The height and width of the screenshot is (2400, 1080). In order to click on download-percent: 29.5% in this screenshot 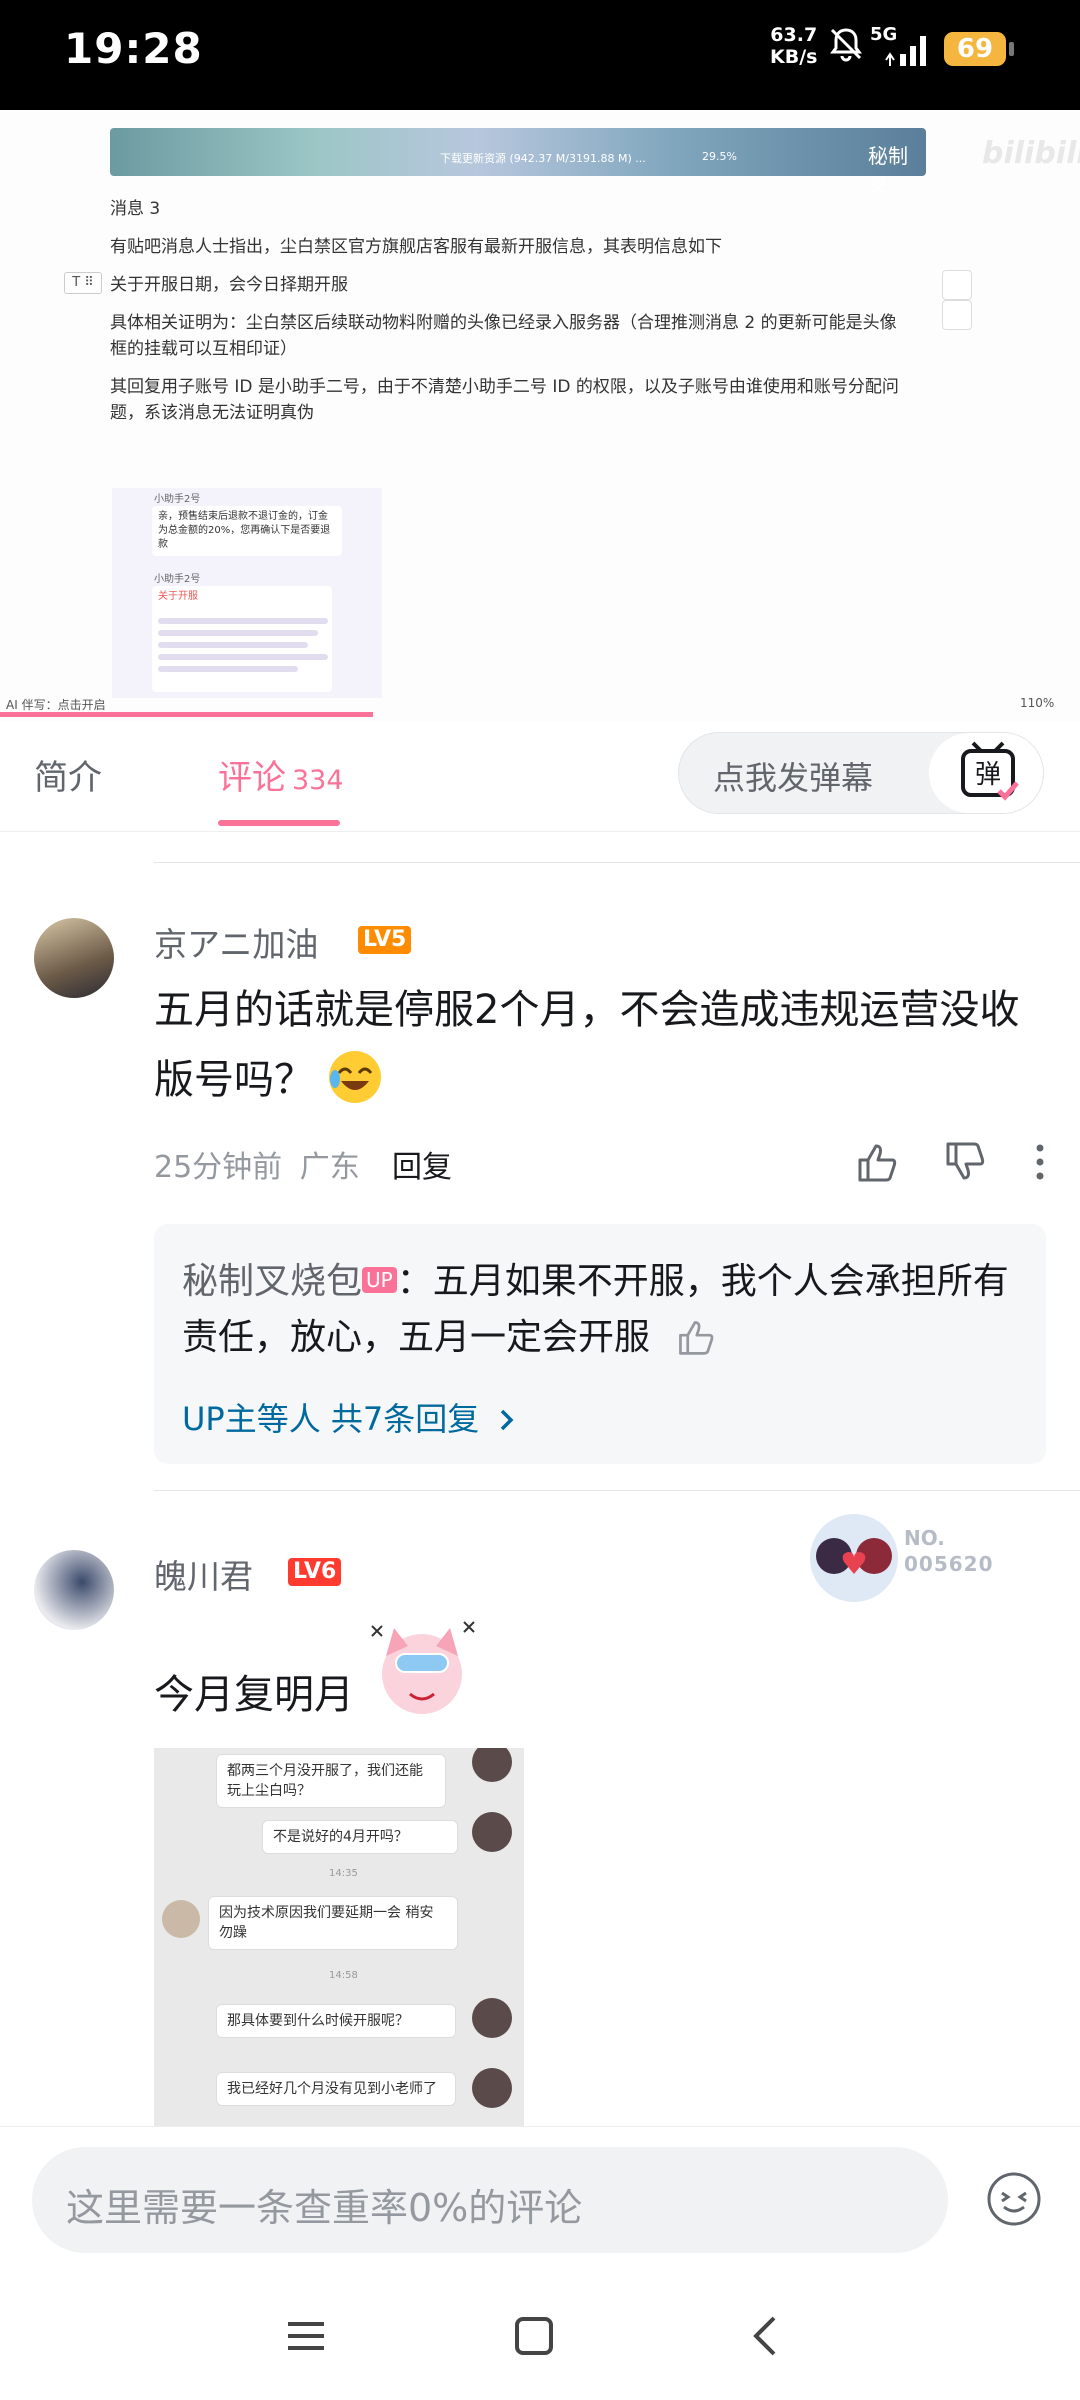, I will do `click(719, 156)`.